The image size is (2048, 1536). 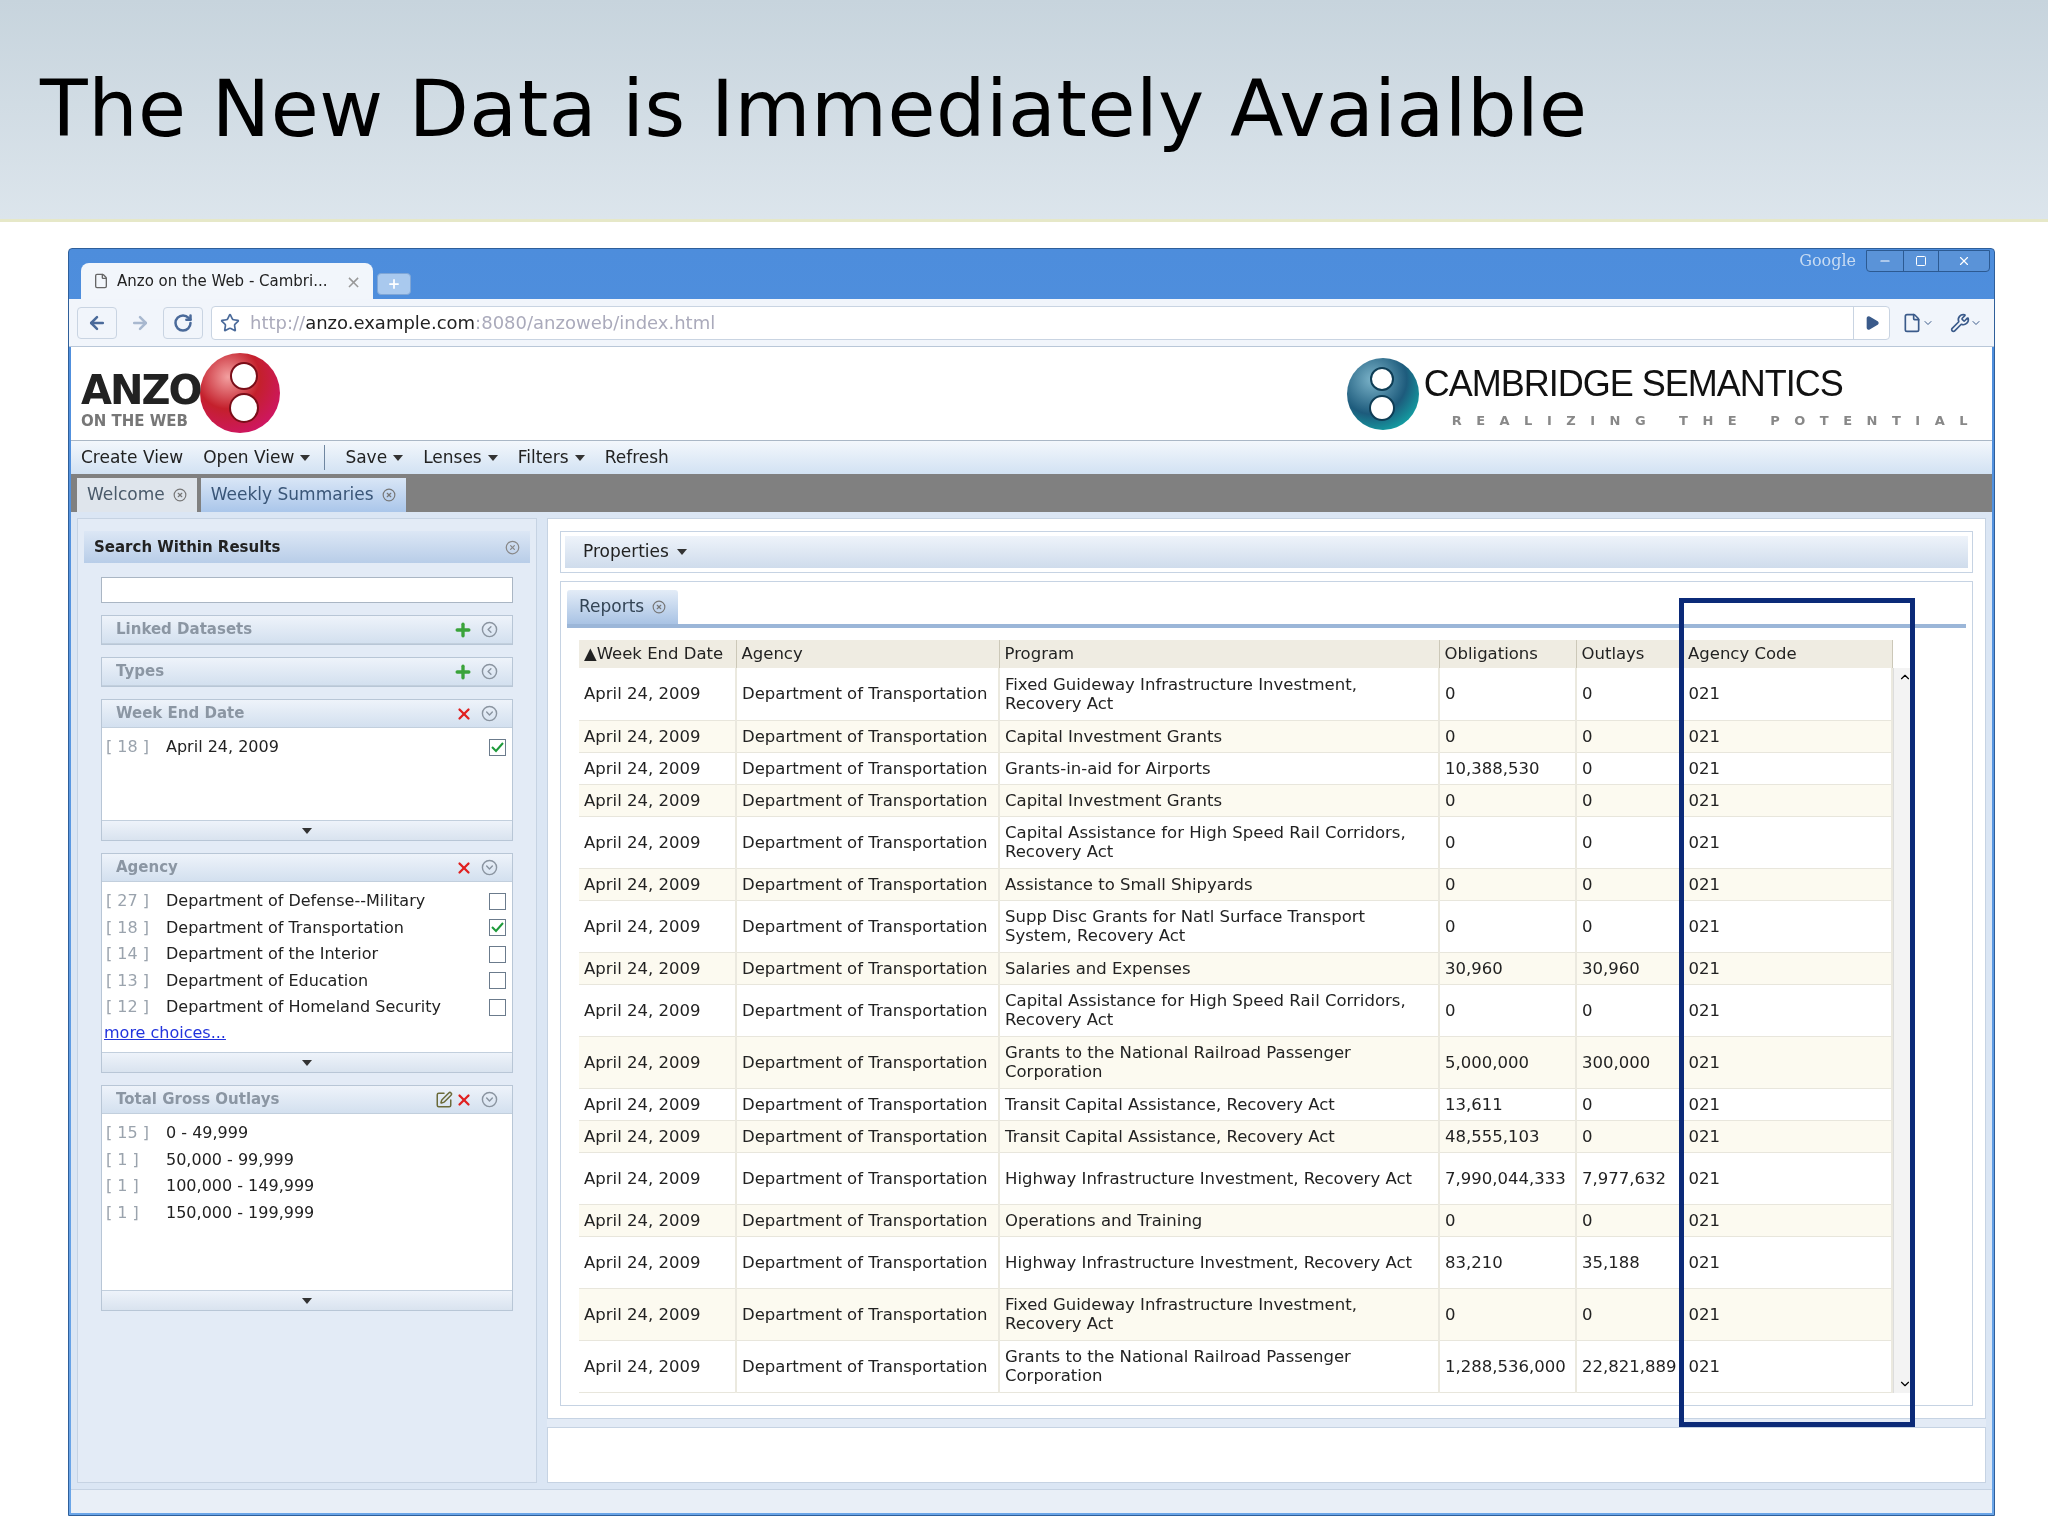 What do you see at coordinates (128, 954) in the screenshot?
I see `facet-count: [ 14 ]` at bounding box center [128, 954].